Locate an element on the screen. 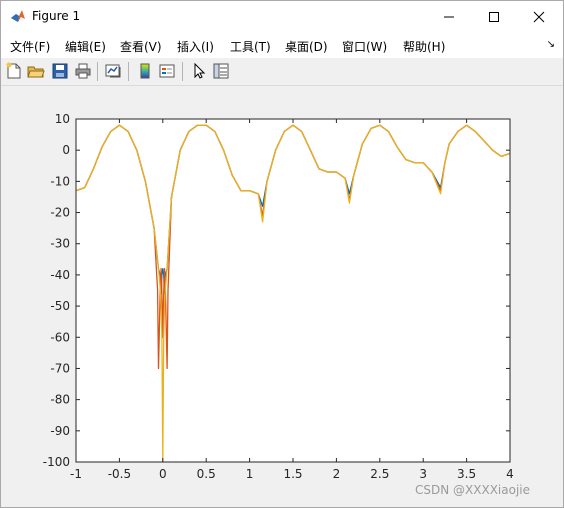 The width and height of the screenshot is (564, 508). menu-view: 查看(V) is located at coordinates (141, 46).